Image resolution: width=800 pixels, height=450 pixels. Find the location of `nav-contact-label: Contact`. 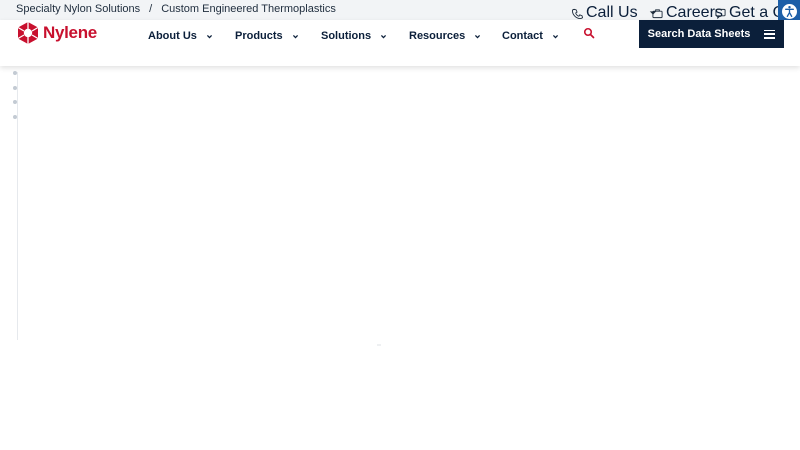

nav-contact-label: Contact is located at coordinates (522, 36).